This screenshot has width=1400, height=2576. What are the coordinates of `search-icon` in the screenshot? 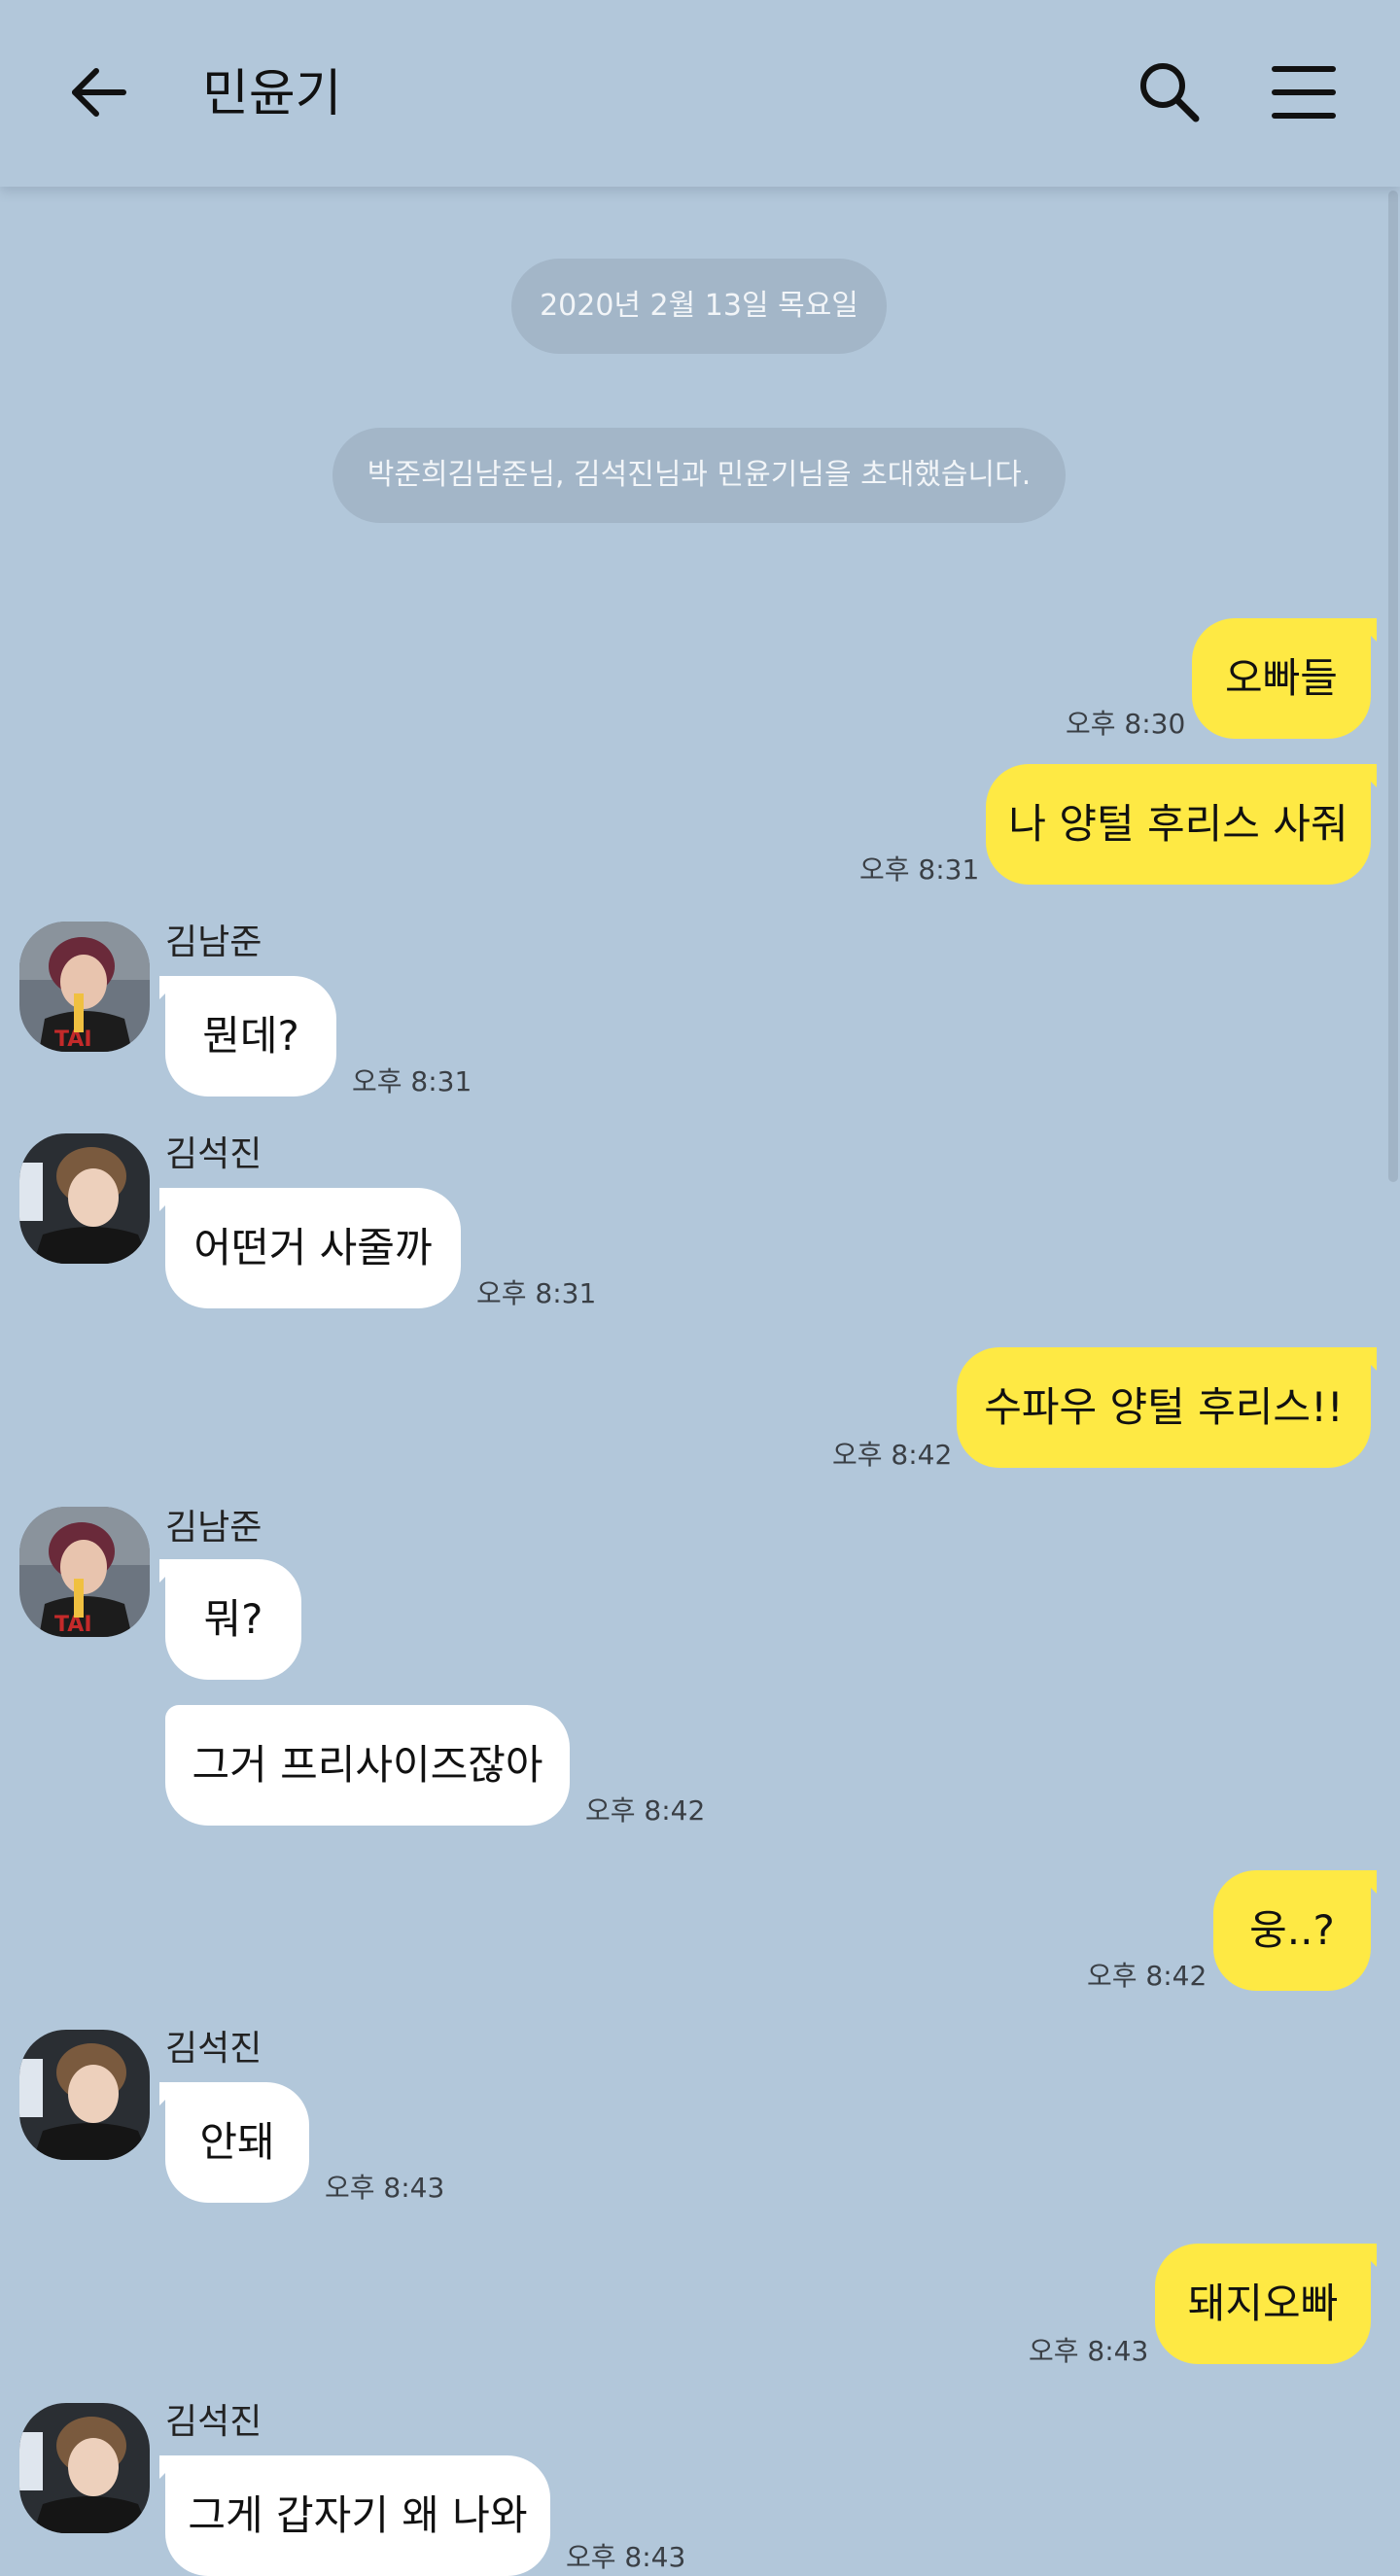 It's located at (1170, 92).